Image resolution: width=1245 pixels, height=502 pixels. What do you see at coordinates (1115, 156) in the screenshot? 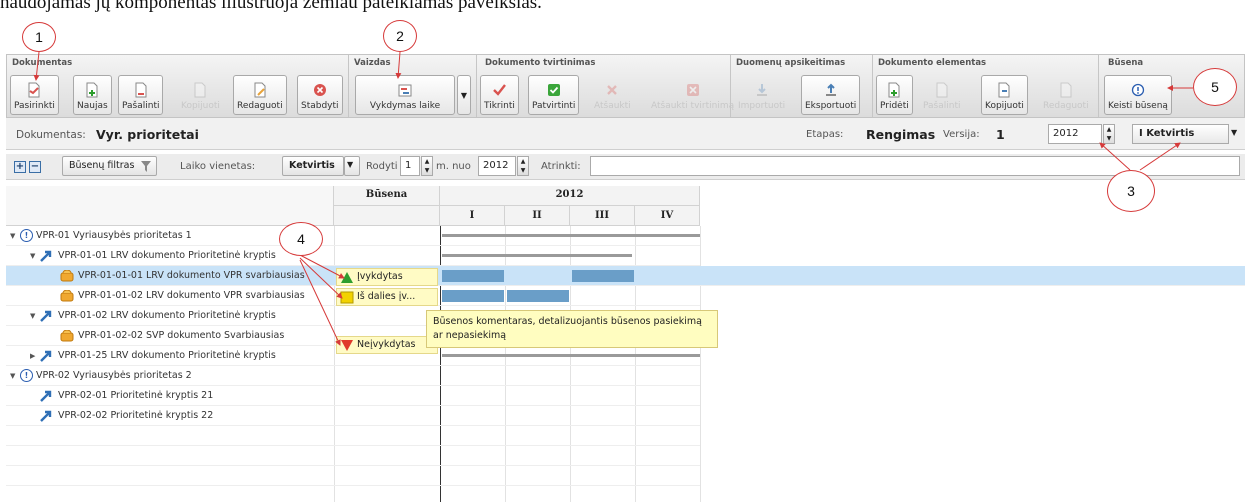
I see `callout-3-arrow-left` at bounding box center [1115, 156].